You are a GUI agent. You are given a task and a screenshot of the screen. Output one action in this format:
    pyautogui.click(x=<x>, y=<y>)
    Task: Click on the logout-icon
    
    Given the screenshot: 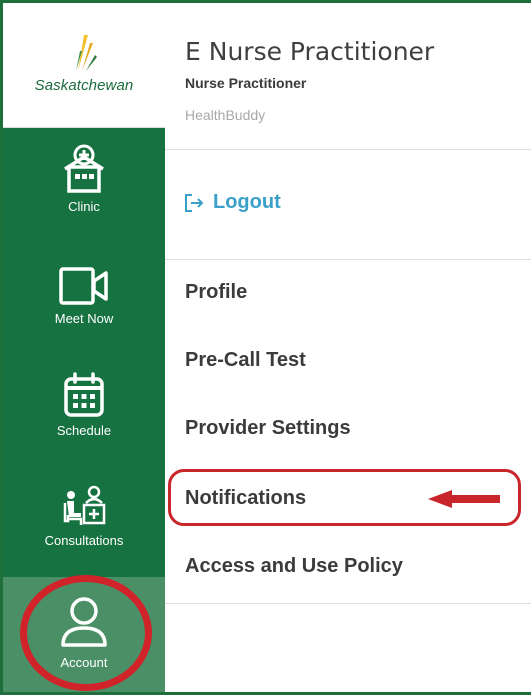 What is the action you would take?
    pyautogui.click(x=194, y=202)
    